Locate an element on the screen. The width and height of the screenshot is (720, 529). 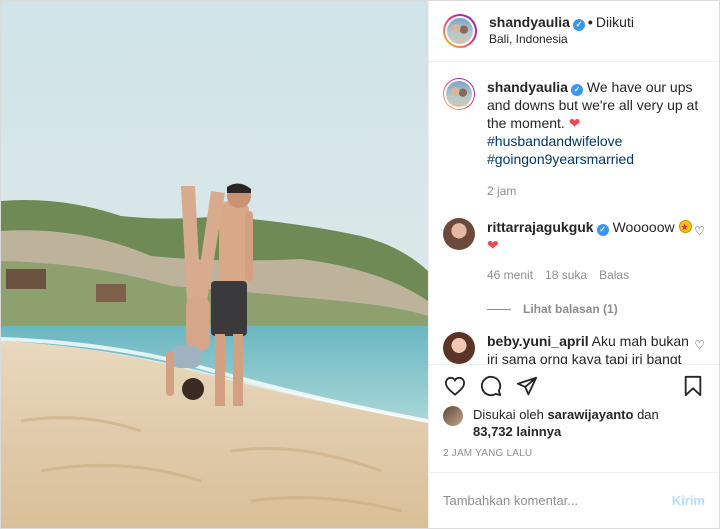
bookmark-icon is located at coordinates (693, 386).